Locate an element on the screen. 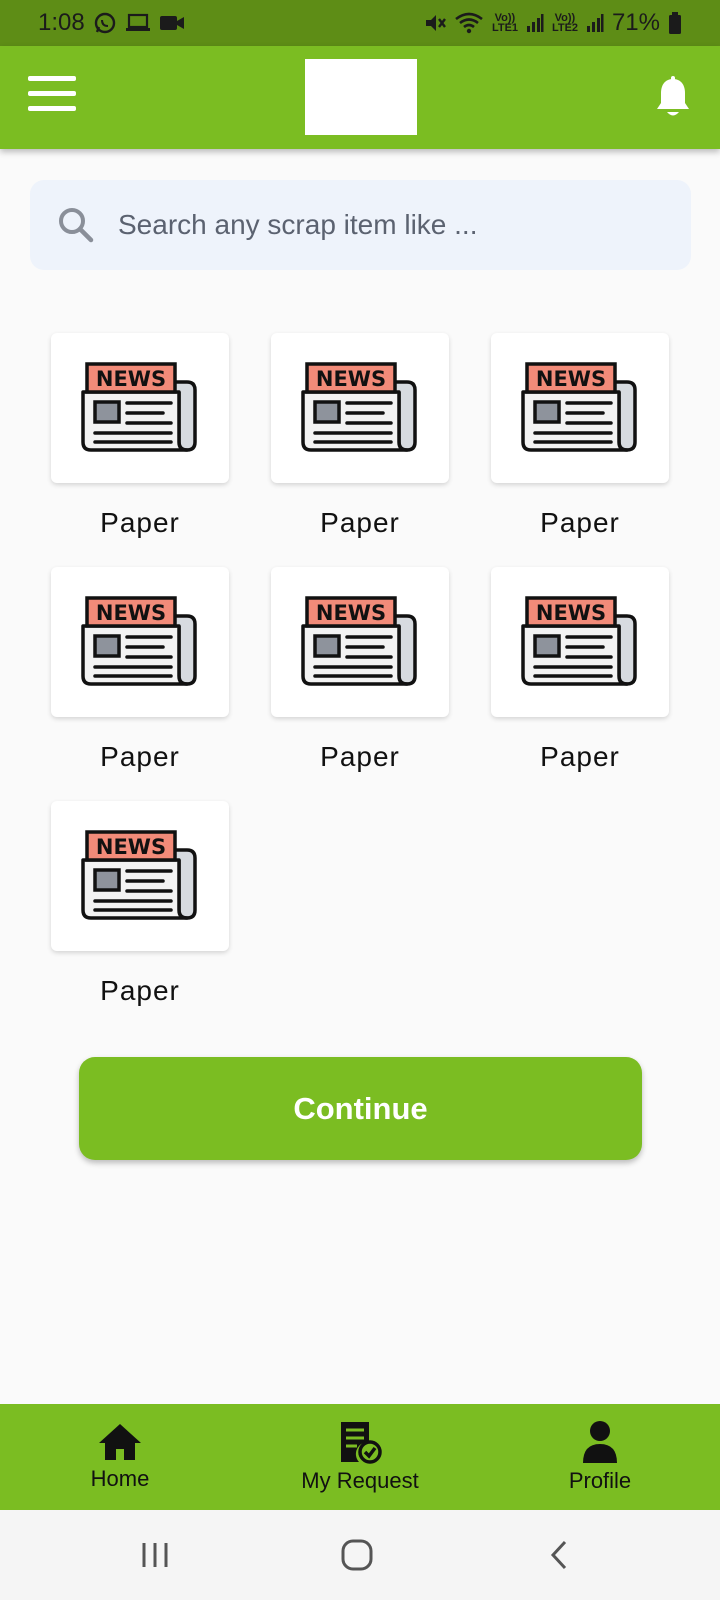 This screenshot has height=1600, width=720. video-camera-icon is located at coordinates (172, 23).